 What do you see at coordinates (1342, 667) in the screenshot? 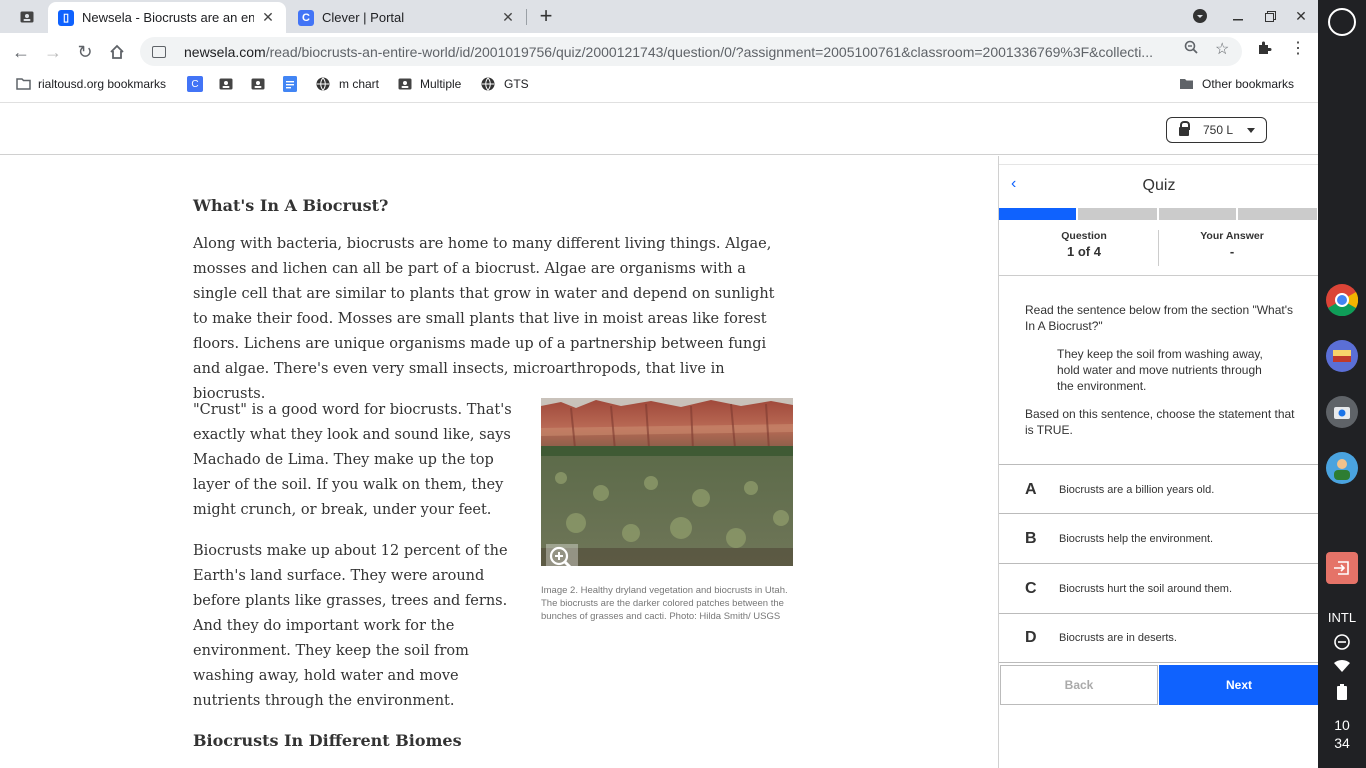
I see `wifi-icon` at bounding box center [1342, 667].